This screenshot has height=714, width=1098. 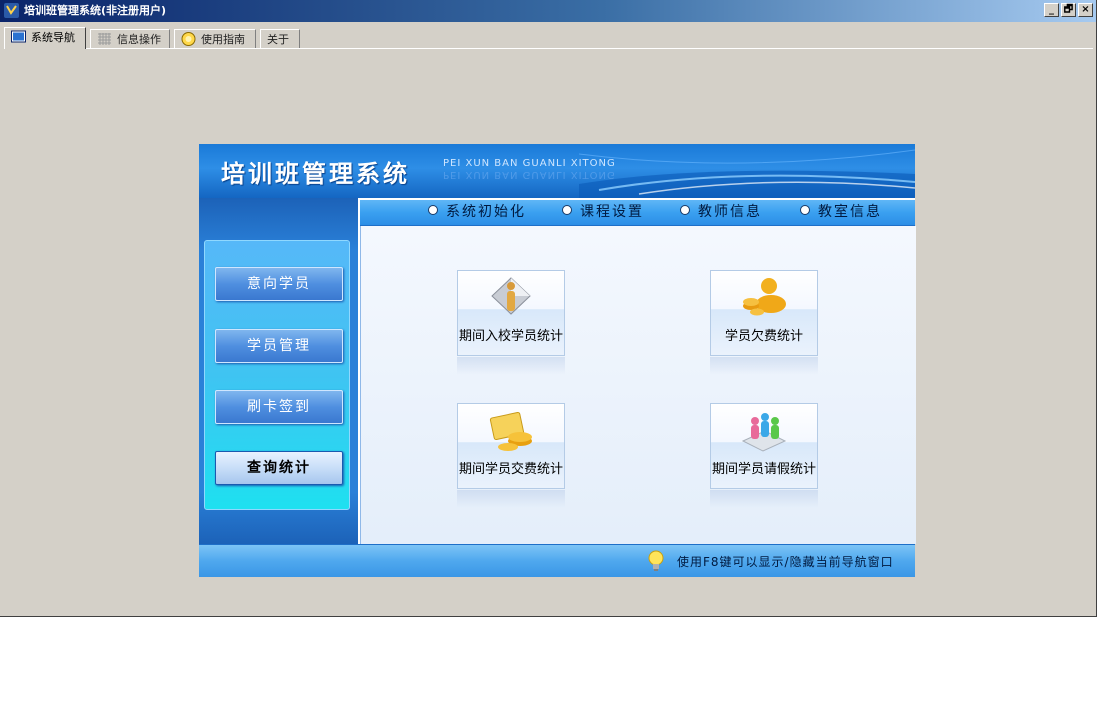 What do you see at coordinates (529, 163) in the screenshot?
I see `banner-subtitle: PEI XUN BAN GUANLI XITONG` at bounding box center [529, 163].